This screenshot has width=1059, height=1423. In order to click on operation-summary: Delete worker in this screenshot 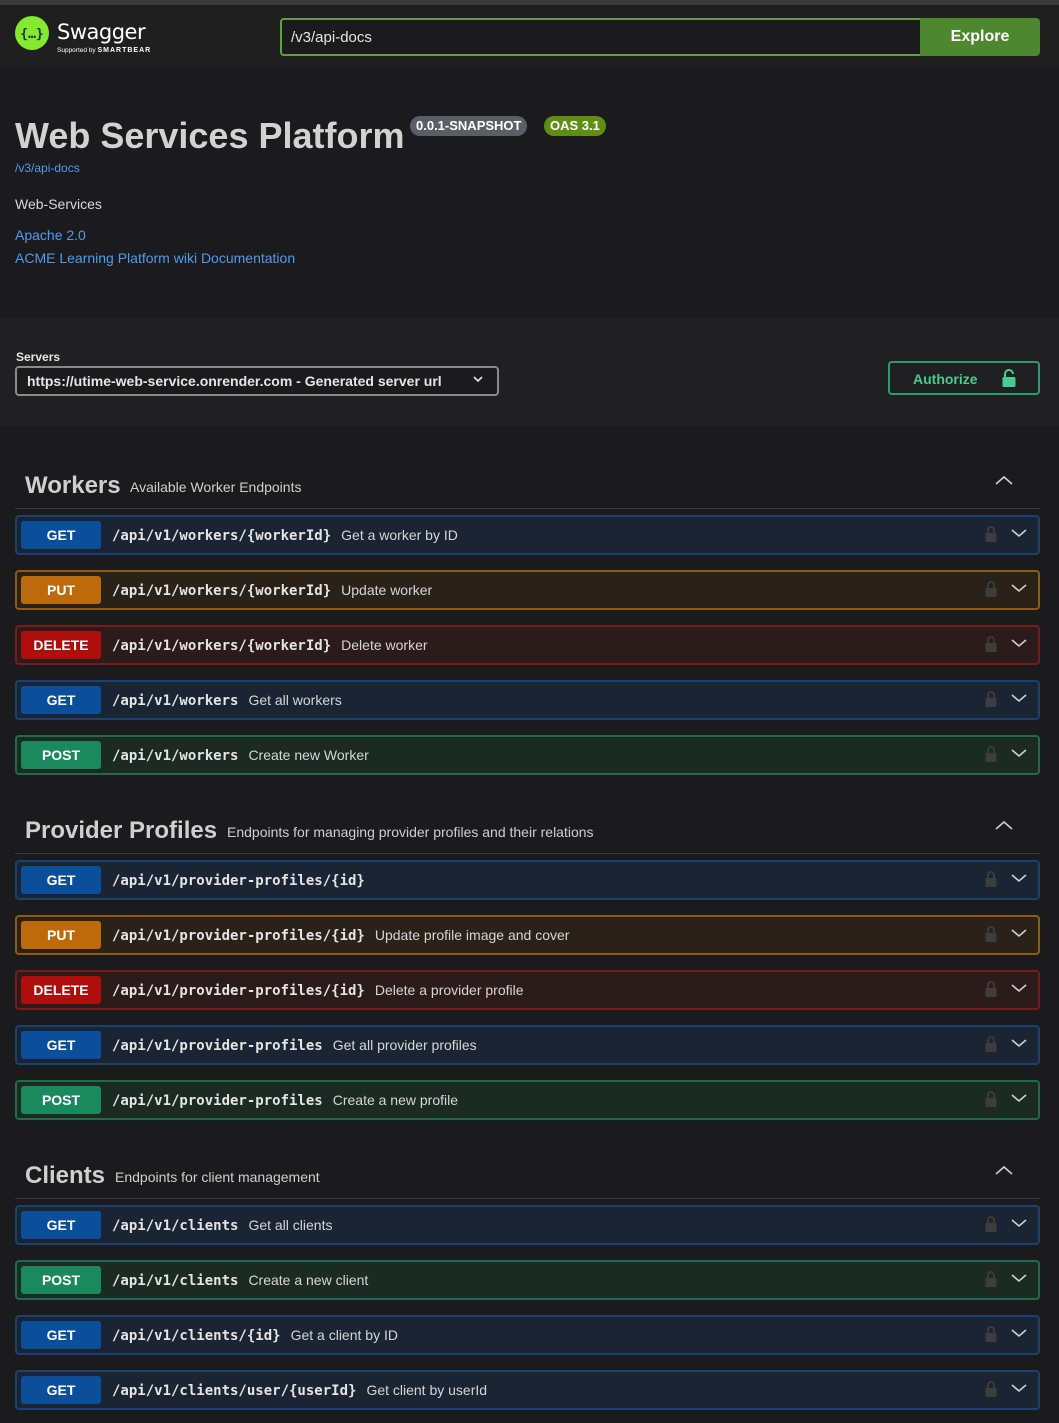, I will do `click(384, 645)`.